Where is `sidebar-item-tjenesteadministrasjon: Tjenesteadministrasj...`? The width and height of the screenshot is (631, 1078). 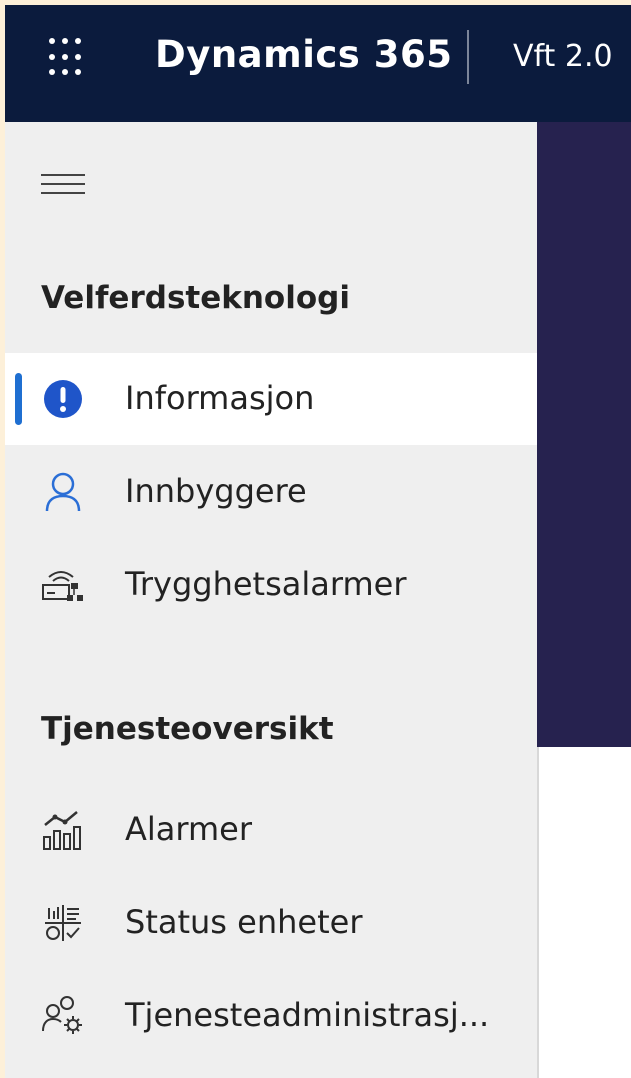 sidebar-item-tjenesteadministrasjon: Tjenesteadministrasj... is located at coordinates (271, 1016).